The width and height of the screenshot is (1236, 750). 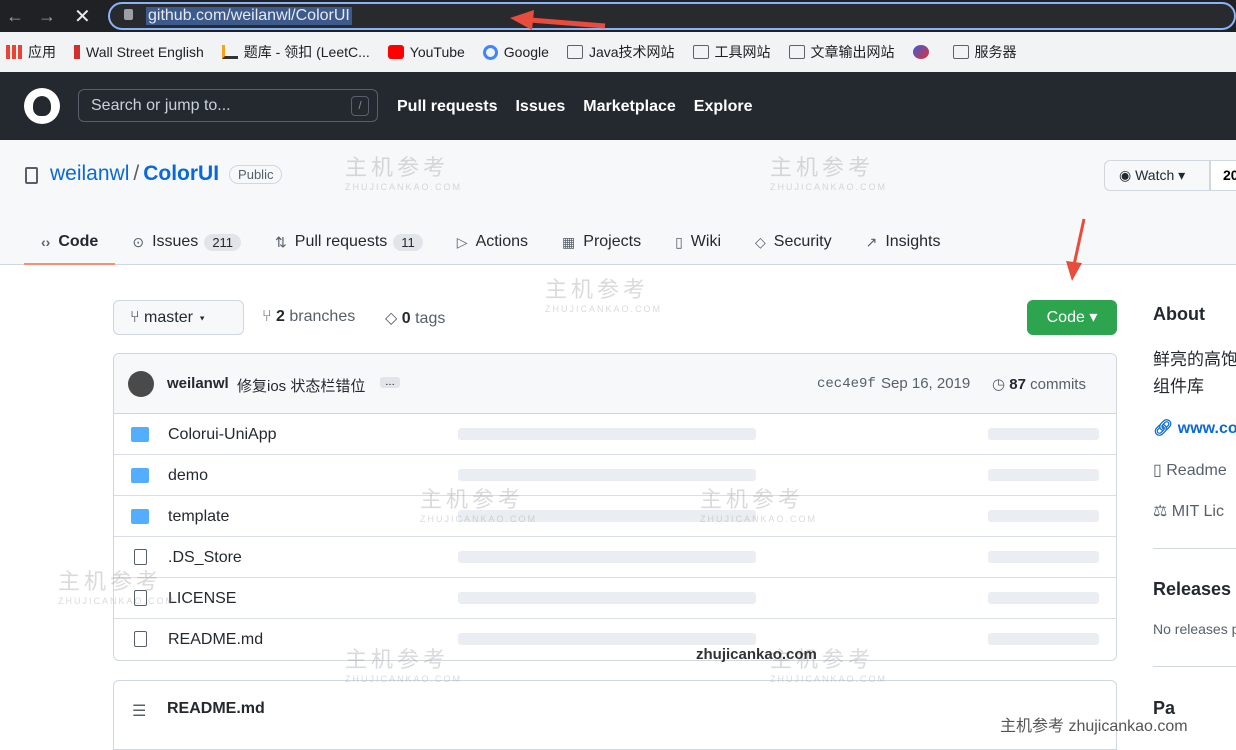 I want to click on avatar, so click(x=141, y=384).